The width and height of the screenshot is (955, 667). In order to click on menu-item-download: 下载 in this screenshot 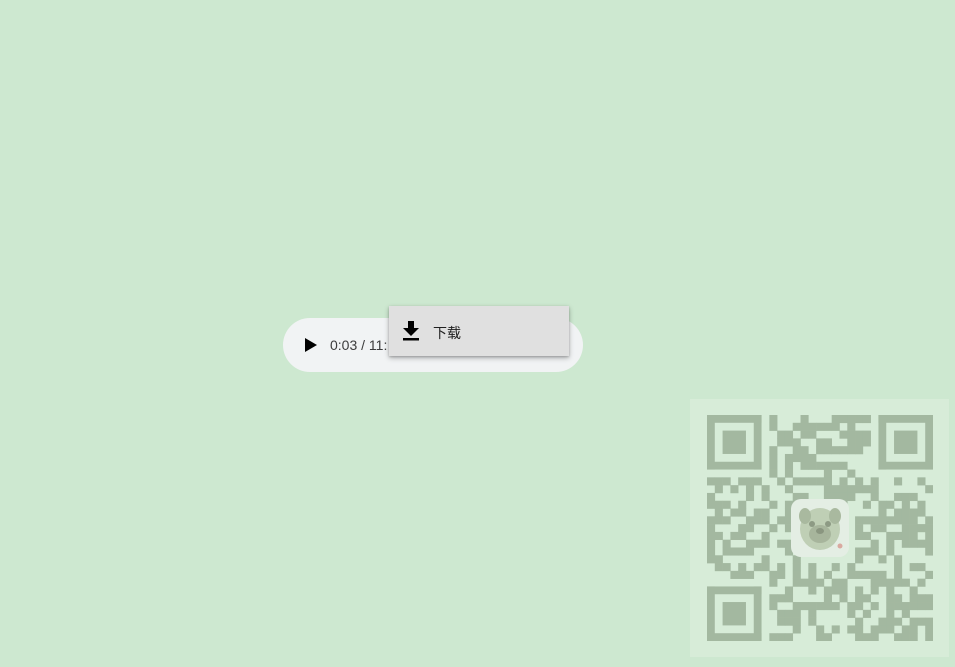, I will do `click(479, 331)`.